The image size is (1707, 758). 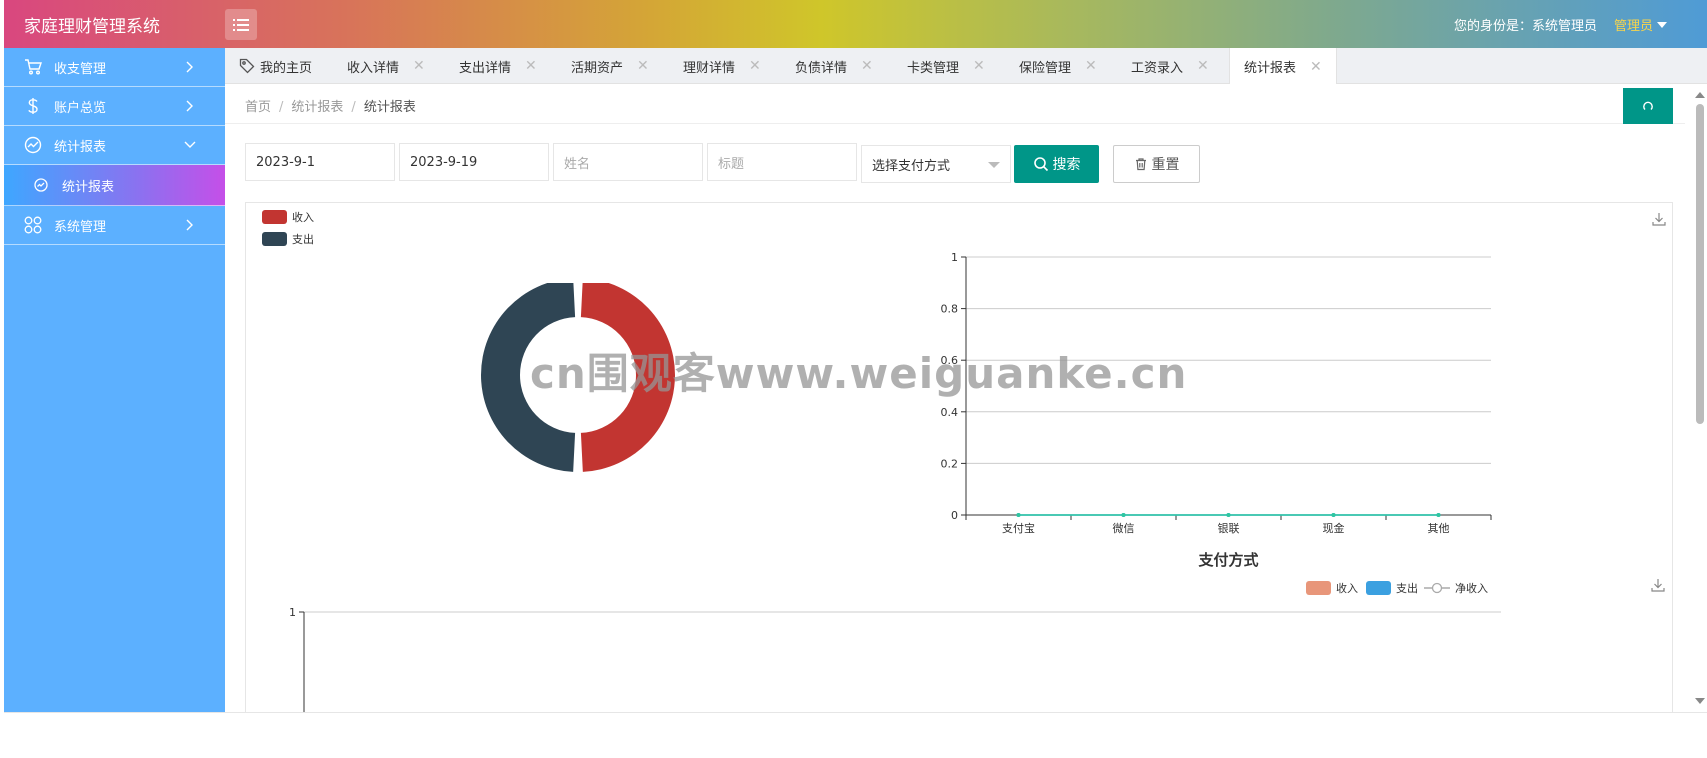 I want to click on tab-label: 统计报表, so click(x=1270, y=68).